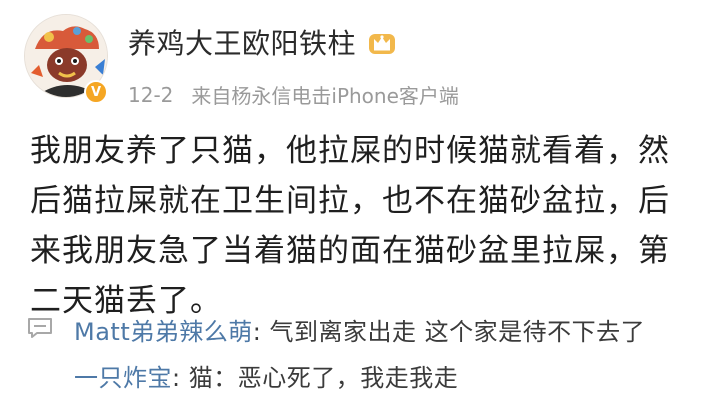  What do you see at coordinates (453, 332) in the screenshot?
I see `comment-text: 气到离家出走 这个家是待不下去了` at bounding box center [453, 332].